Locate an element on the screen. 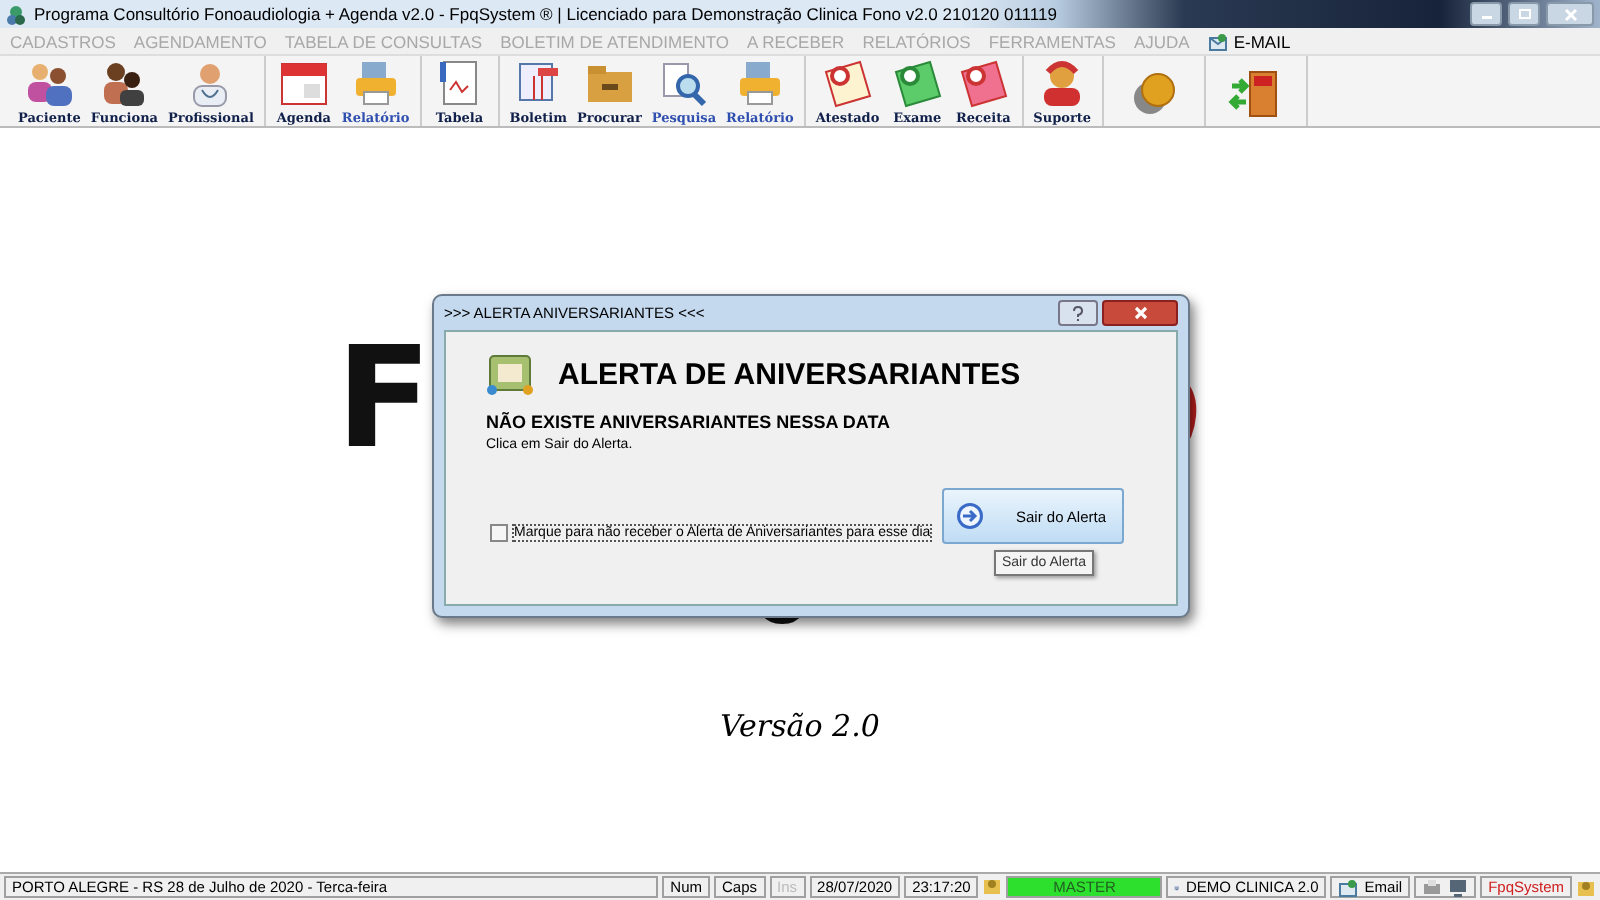 The height and width of the screenshot is (900, 1600). help-icon is located at coordinates (1078, 313).